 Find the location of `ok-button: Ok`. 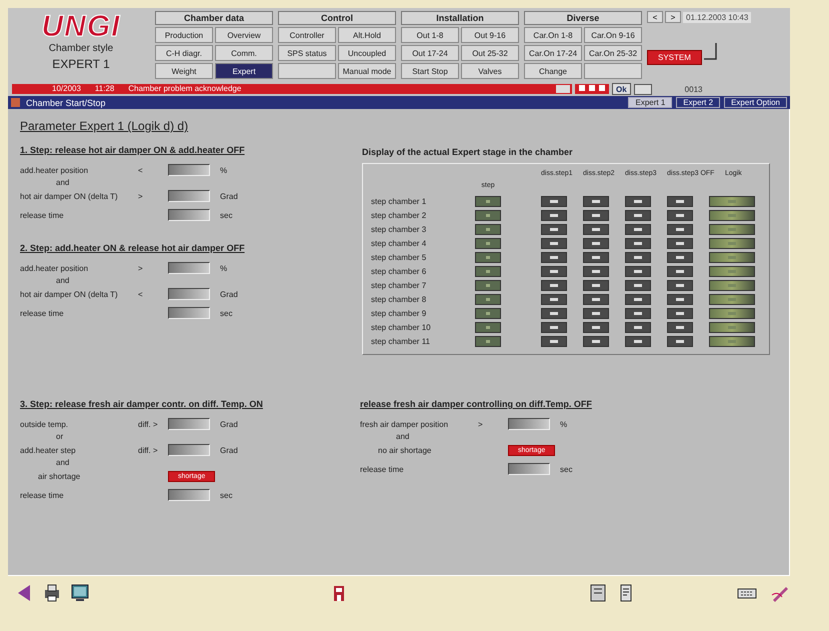

ok-button: Ok is located at coordinates (621, 89).